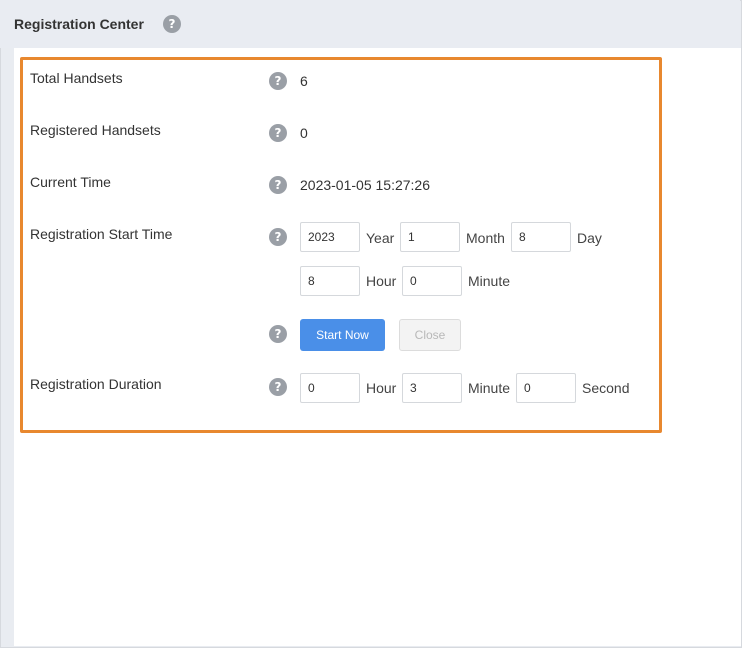 The height and width of the screenshot is (648, 742). I want to click on duration-minute-input, so click(432, 388).